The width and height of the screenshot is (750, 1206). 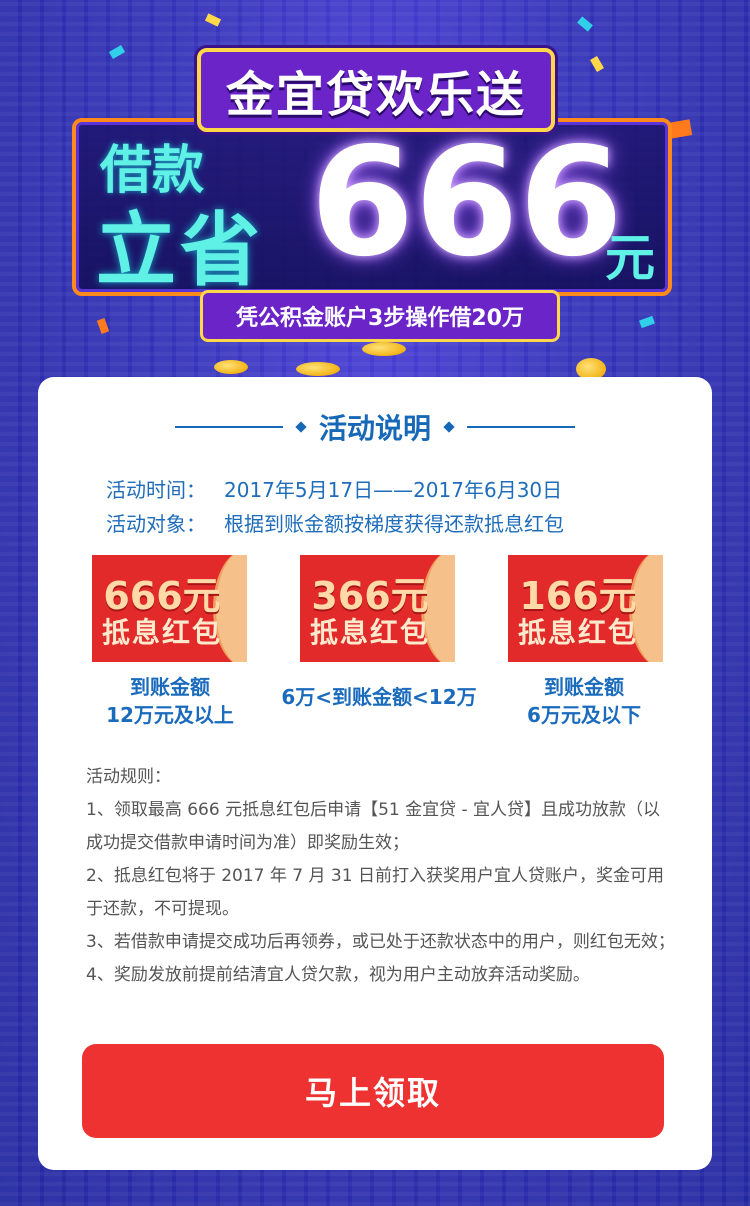 What do you see at coordinates (228, 427) in the screenshot?
I see `header-line-left` at bounding box center [228, 427].